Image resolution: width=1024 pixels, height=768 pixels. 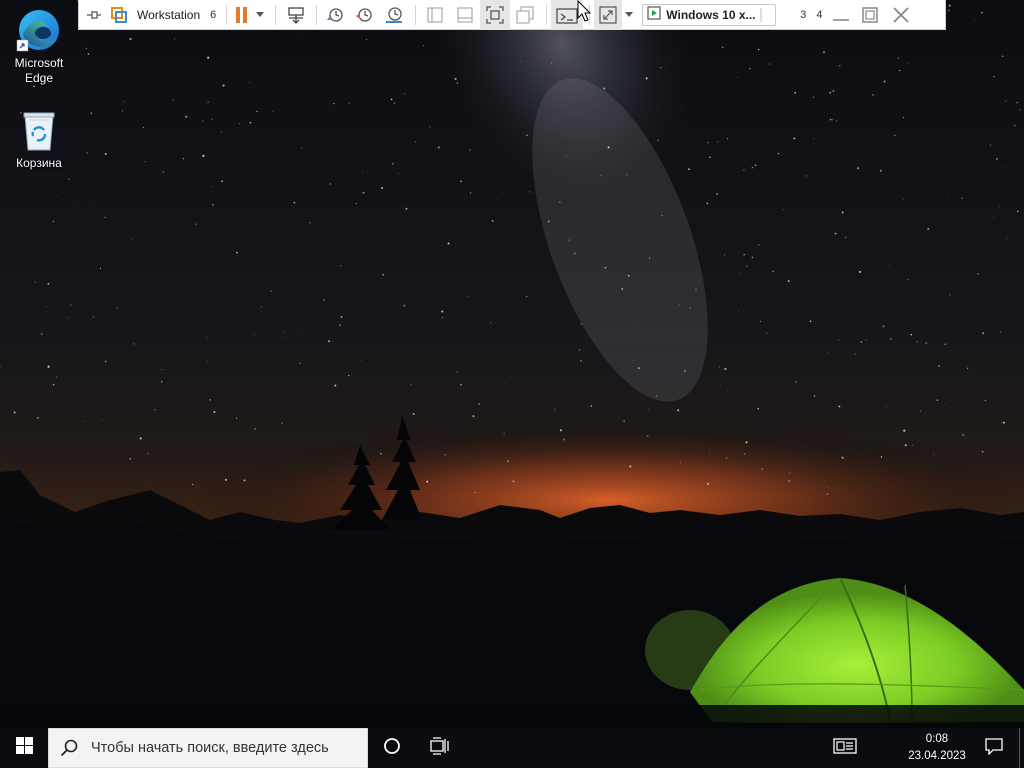 What do you see at coordinates (394, 15) in the screenshot?
I see `snapshot-manager-icon` at bounding box center [394, 15].